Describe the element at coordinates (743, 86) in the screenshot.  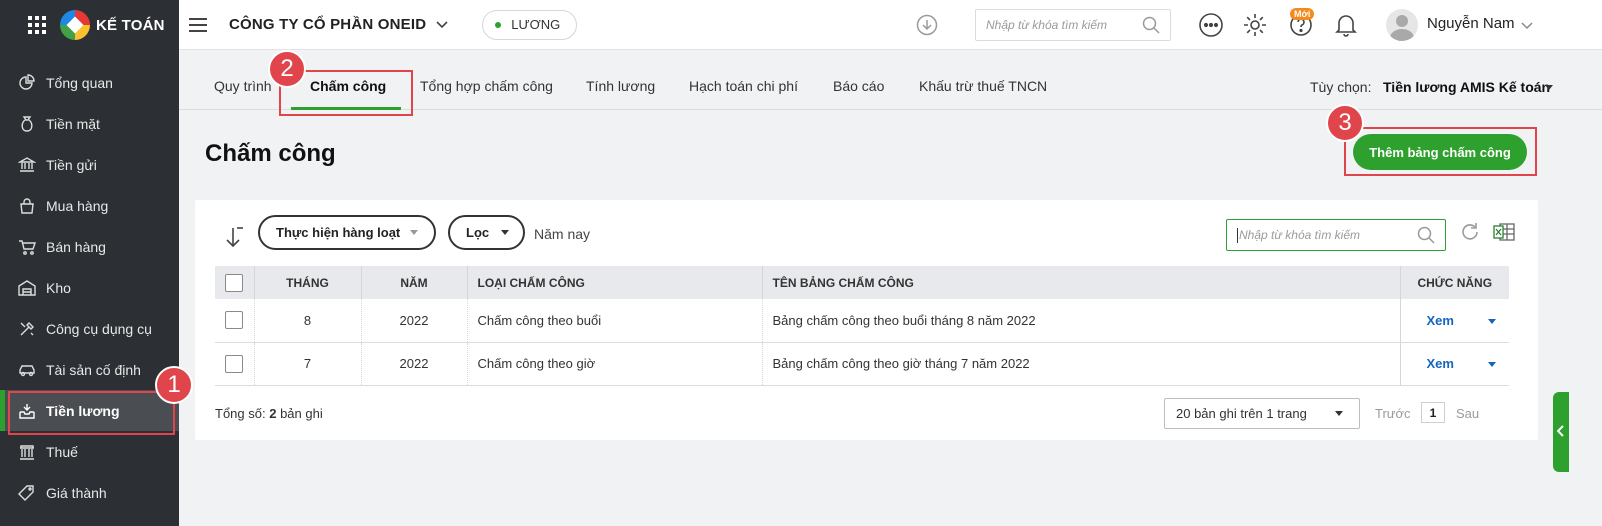
I see `tab-hach-toan-chi-phi: Hạch toán chi phí` at that location.